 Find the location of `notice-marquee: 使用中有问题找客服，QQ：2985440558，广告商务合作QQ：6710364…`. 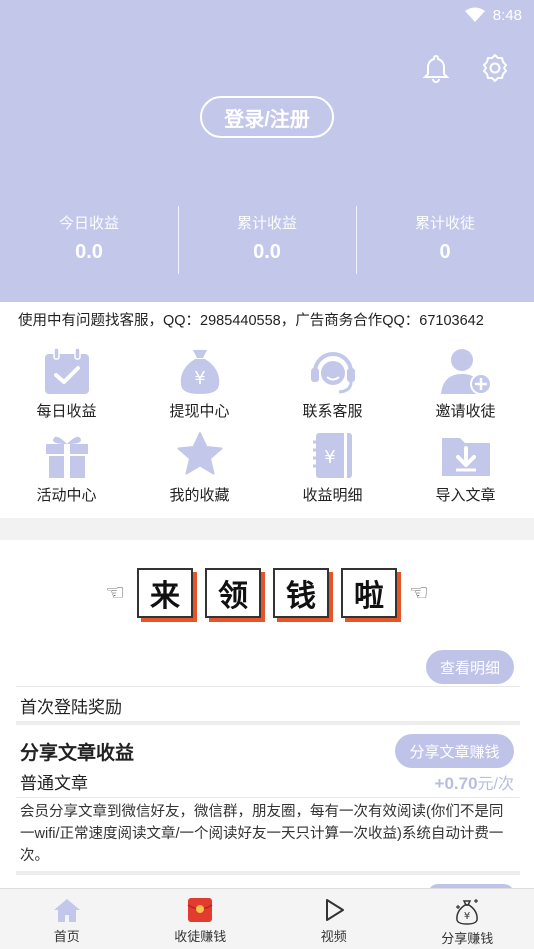

notice-marquee: 使用中有问题找客服，QQ：2985440558，广告商务合作QQ：6710364… is located at coordinates (267, 321).